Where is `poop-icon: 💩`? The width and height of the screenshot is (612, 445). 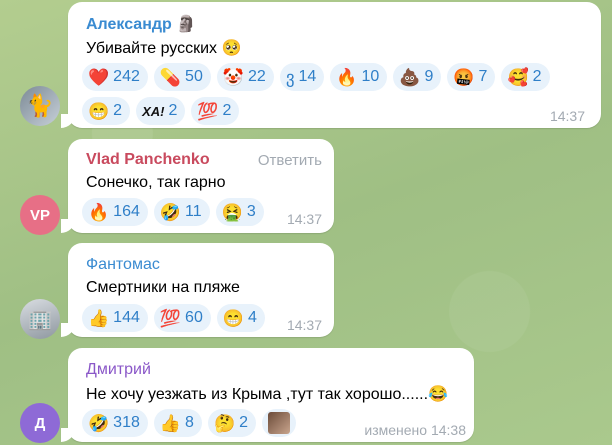 poop-icon: 💩 is located at coordinates (410, 77).